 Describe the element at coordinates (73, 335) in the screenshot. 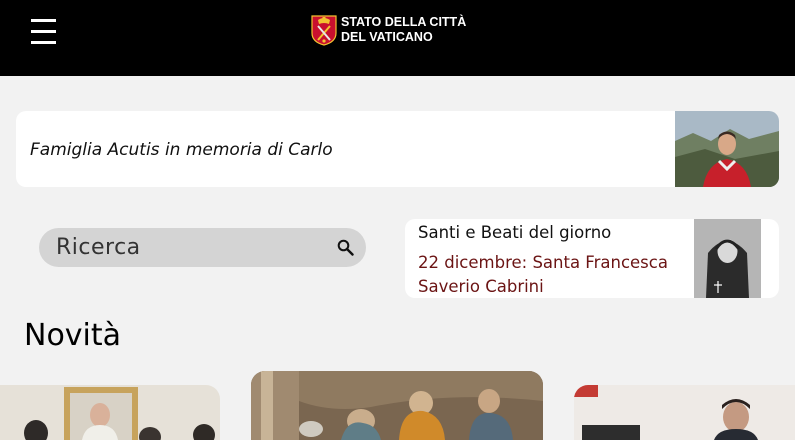

I see `news-section-title: Novità` at that location.